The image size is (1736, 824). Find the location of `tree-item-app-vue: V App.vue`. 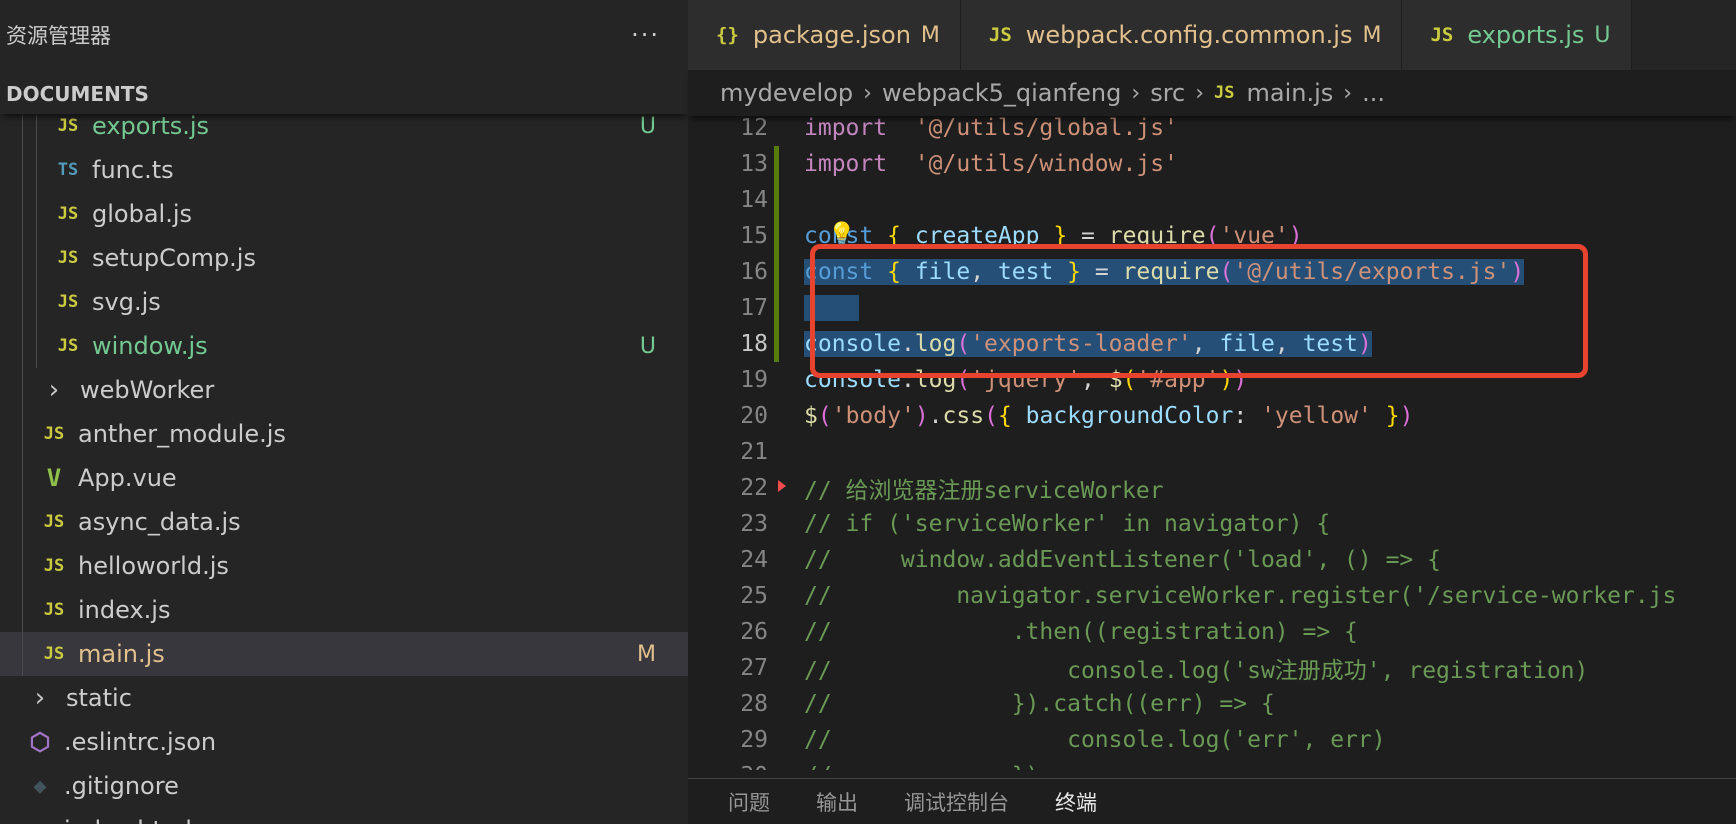

tree-item-app-vue: V App.vue is located at coordinates (344, 478).